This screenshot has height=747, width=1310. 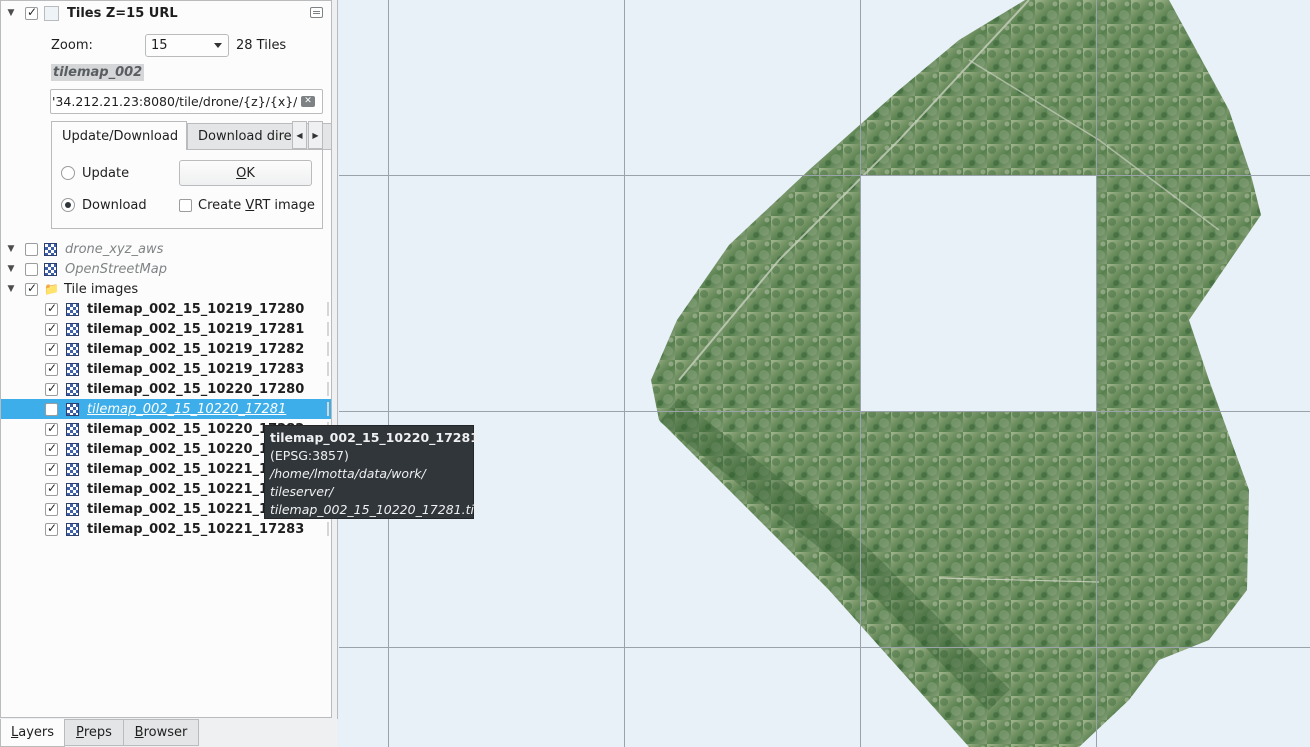 I want to click on layer-openstreetmap: ▼ OpenStreetMap, so click(x=86, y=269).